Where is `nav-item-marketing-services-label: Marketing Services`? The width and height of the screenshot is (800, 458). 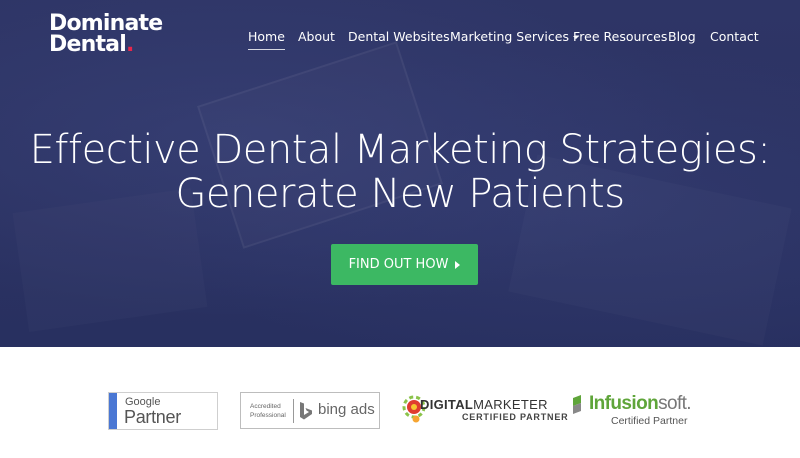 nav-item-marketing-services-label: Marketing Services is located at coordinates (509, 36).